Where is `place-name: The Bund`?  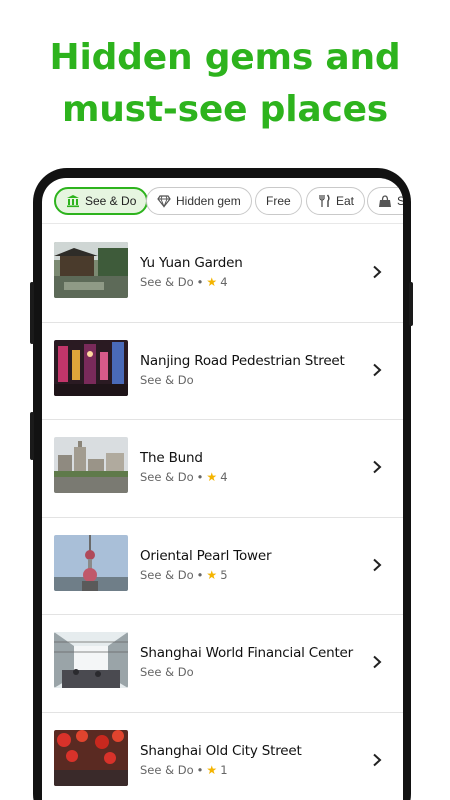
place-name: The Bund is located at coordinates (171, 458).